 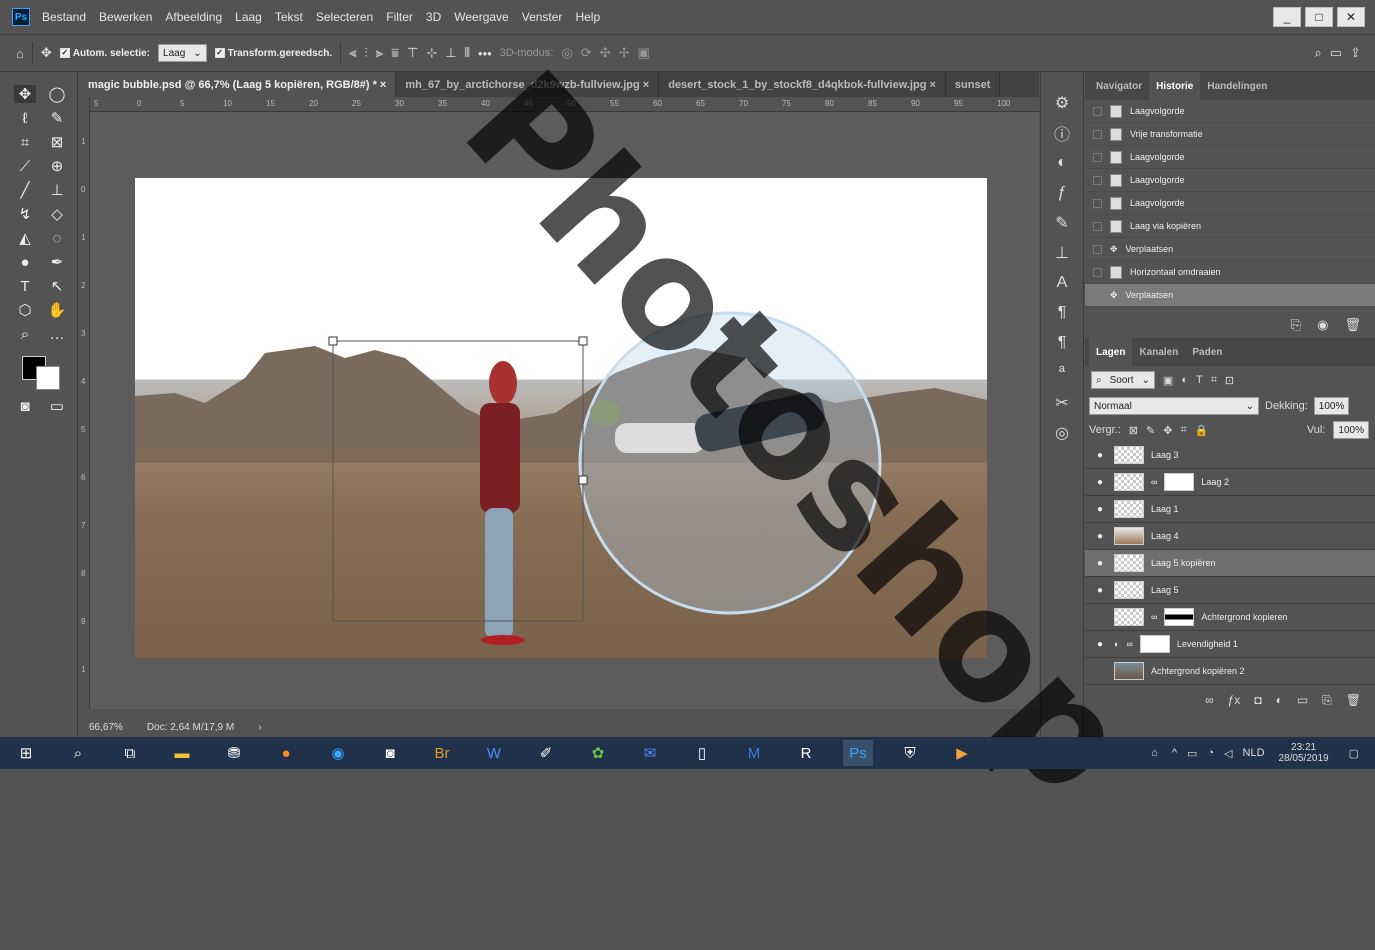 I want to click on workspace-icon: ▭, so click(x=1336, y=53).